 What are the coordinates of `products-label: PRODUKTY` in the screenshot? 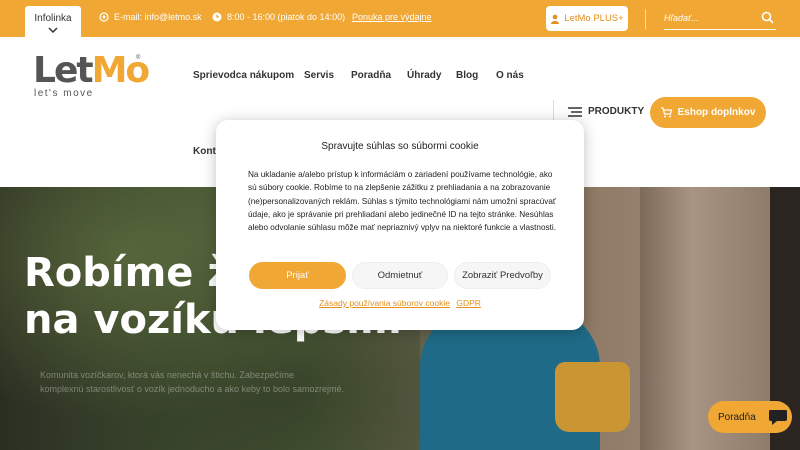 It's located at (616, 111).